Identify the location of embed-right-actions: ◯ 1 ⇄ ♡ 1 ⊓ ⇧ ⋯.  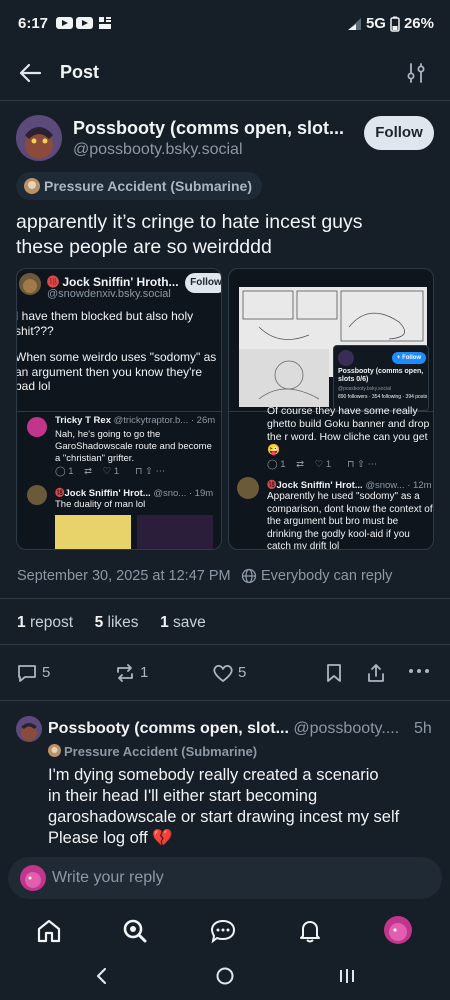
(322, 464).